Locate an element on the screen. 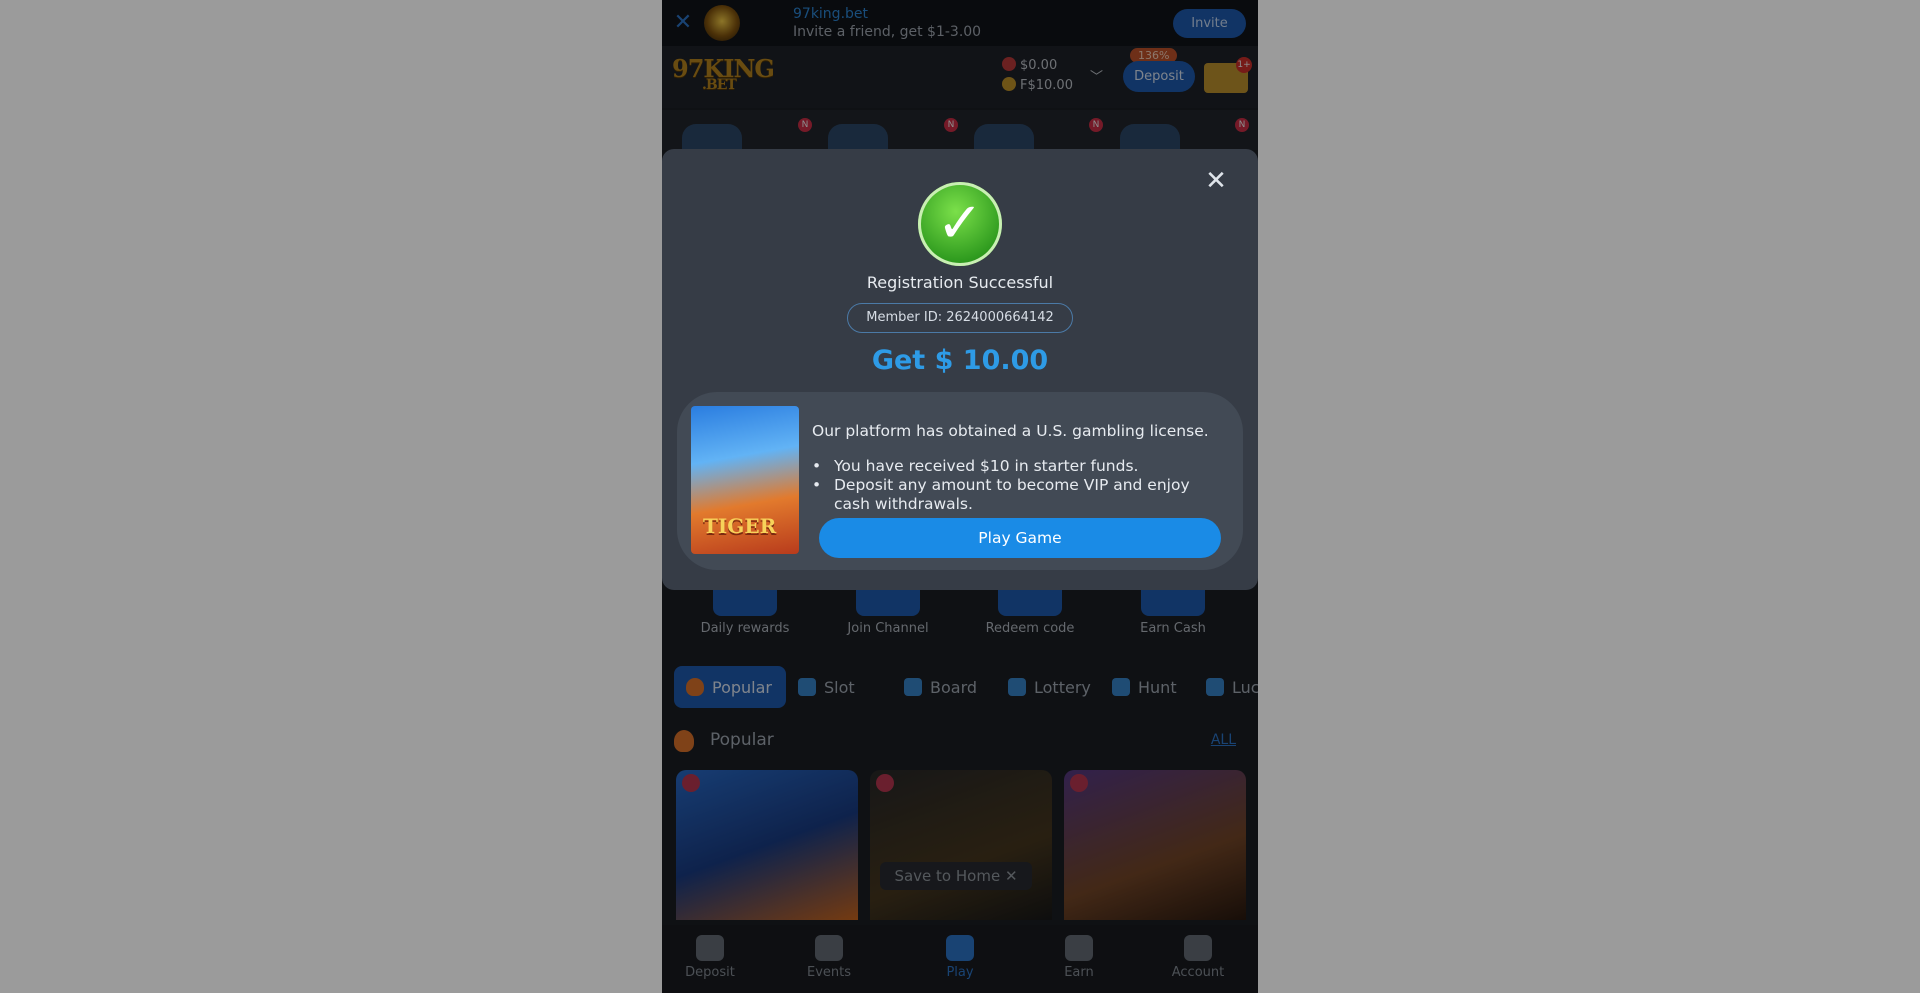  list-item: You have received $10 in starter funds. is located at coordinates (1017, 466).